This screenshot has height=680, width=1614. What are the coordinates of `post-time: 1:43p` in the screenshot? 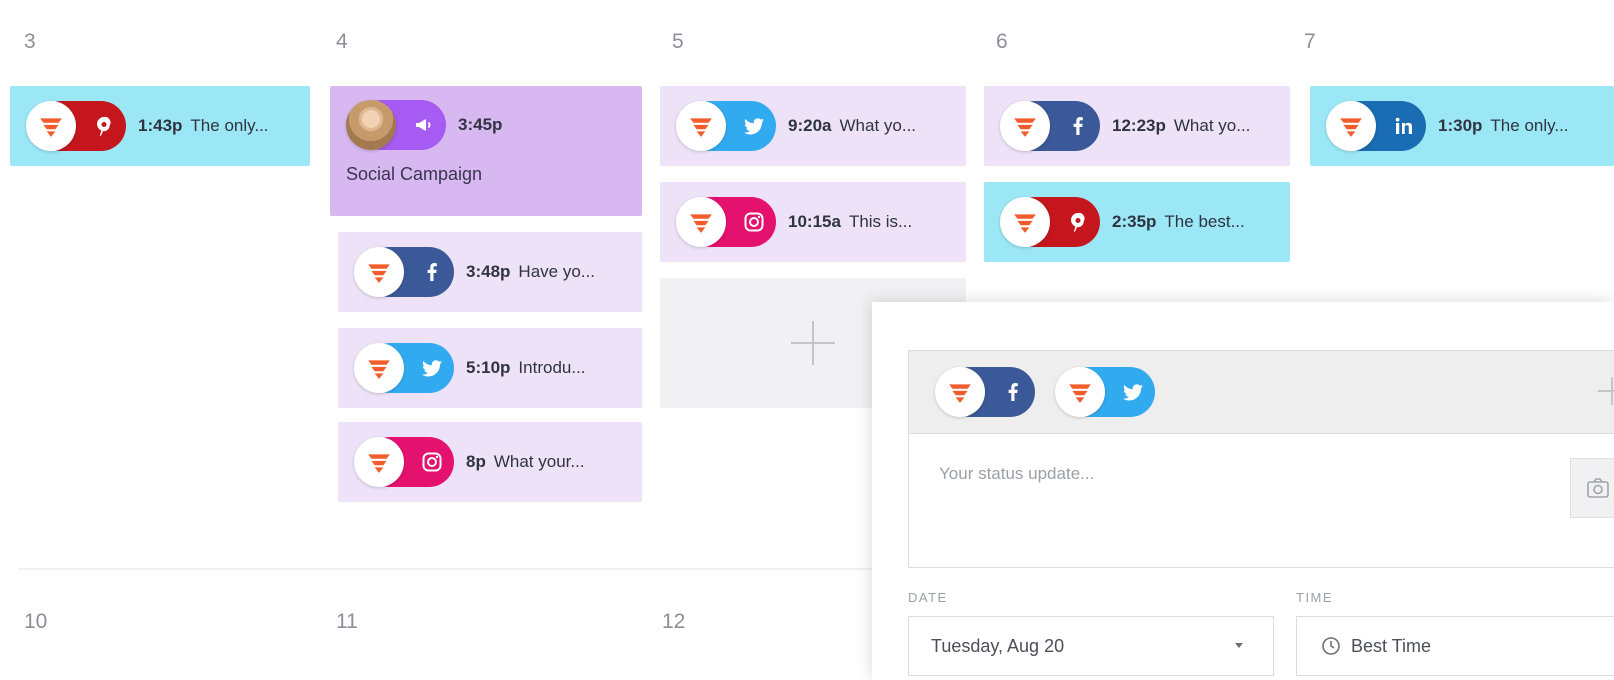 It's located at (160, 125).